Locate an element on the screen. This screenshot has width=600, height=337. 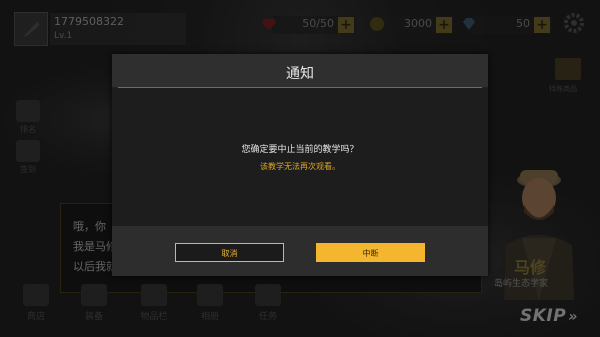
dialog-warning: 该教学无法再次观看。 is located at coordinates (300, 166).